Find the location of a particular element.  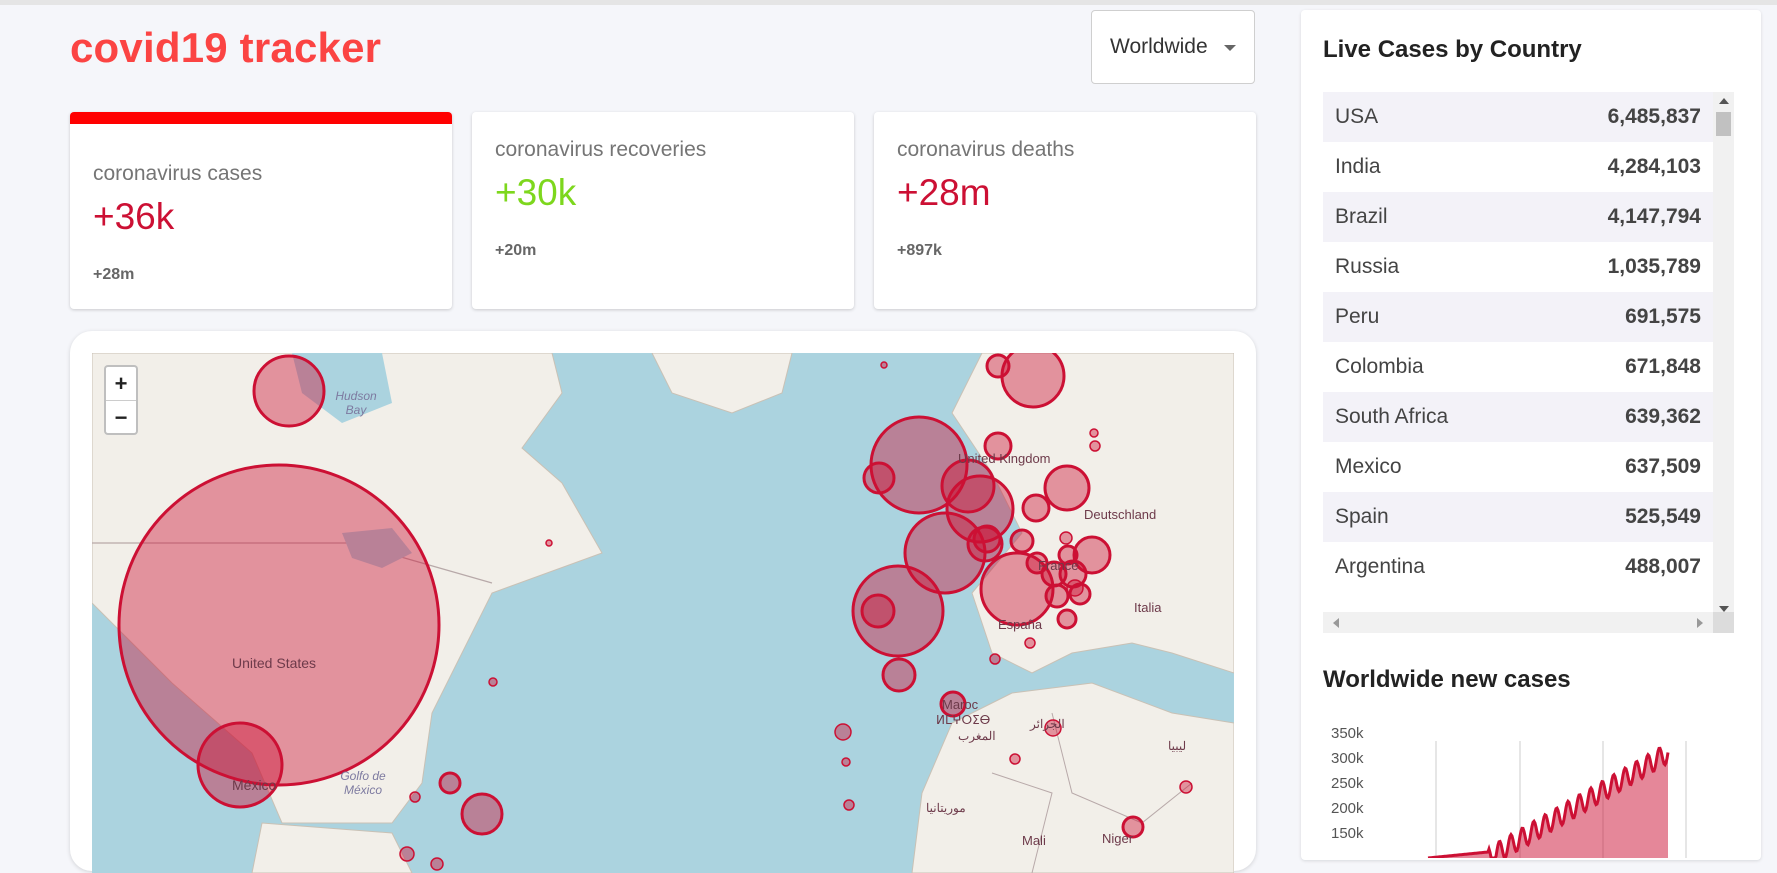

zoom-control: + − is located at coordinates (121, 400).